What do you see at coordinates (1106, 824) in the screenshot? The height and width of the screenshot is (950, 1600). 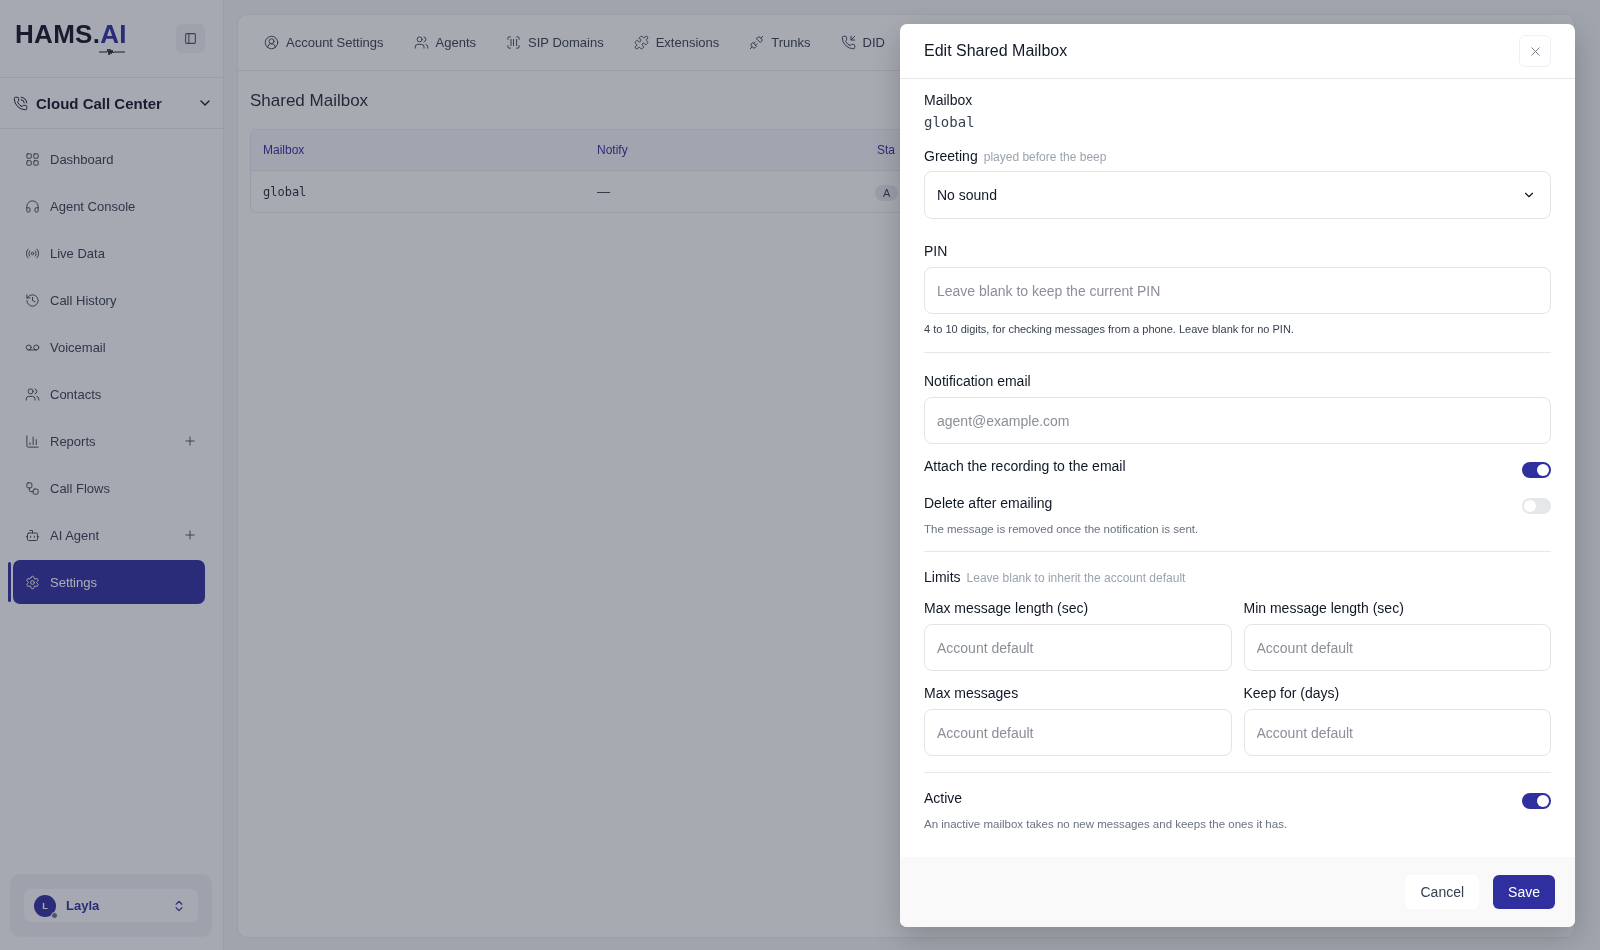 I see `toggle-description: An inactive mailbox takes no new messages and keeps the ones it has.` at bounding box center [1106, 824].